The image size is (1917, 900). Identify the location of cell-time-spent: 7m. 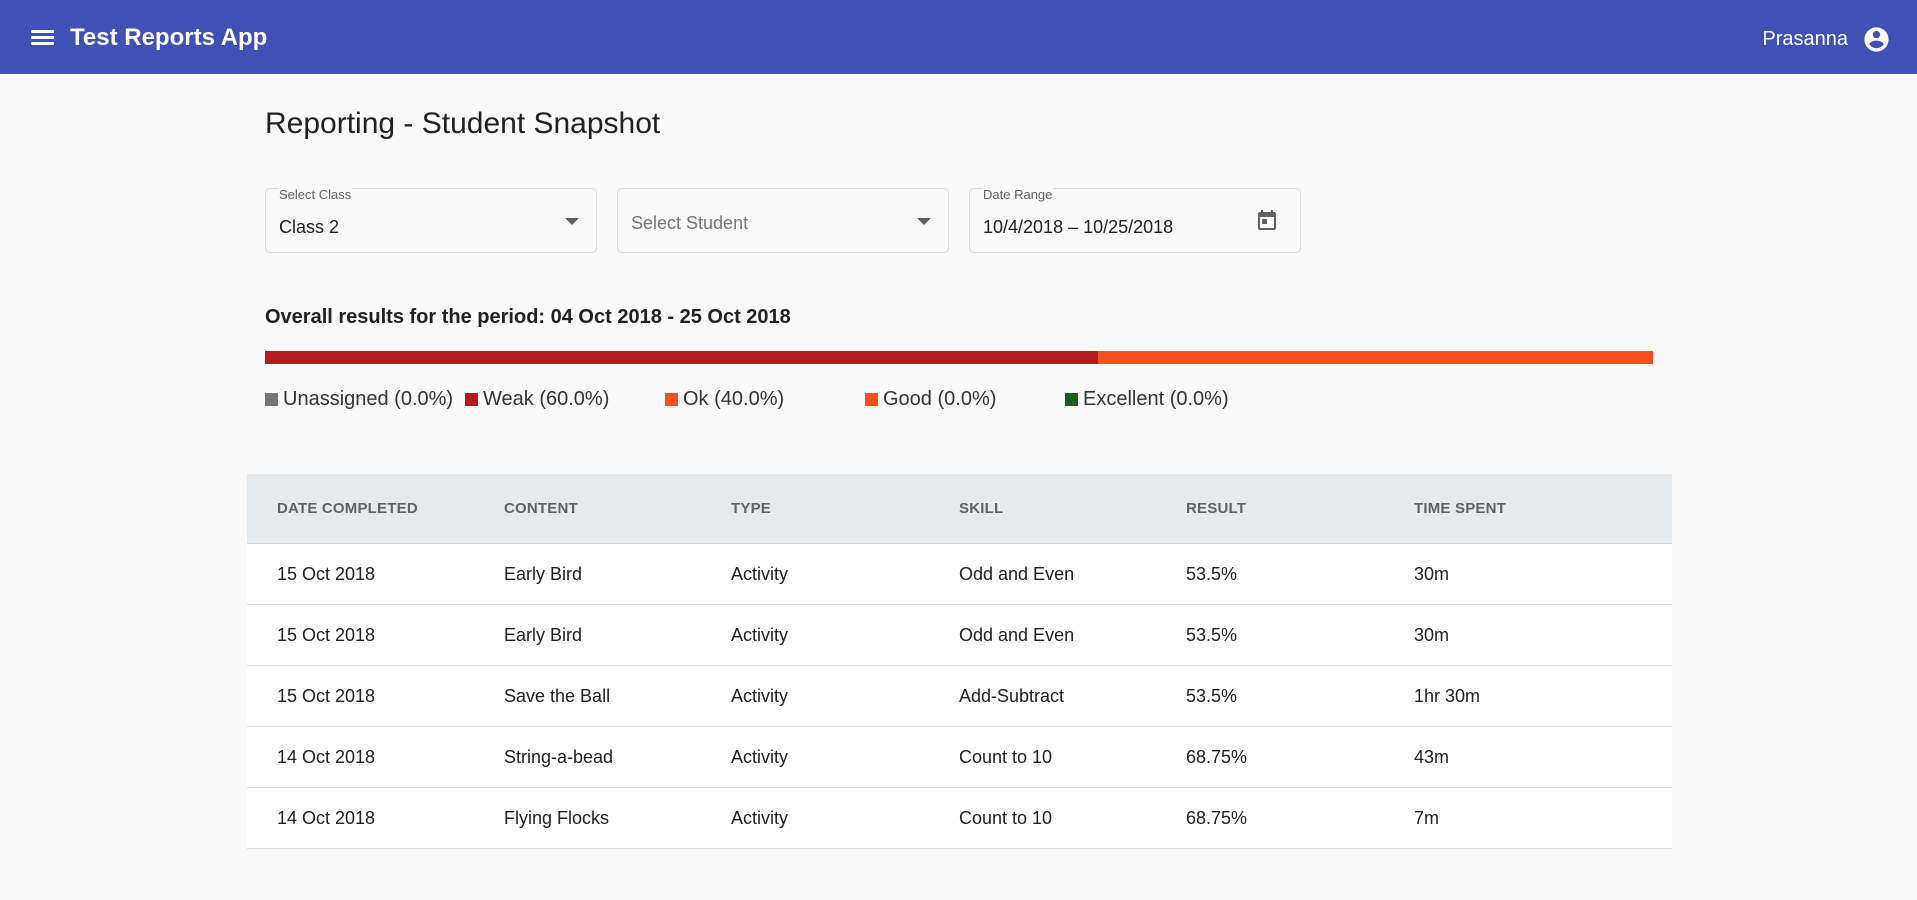
(1427, 817).